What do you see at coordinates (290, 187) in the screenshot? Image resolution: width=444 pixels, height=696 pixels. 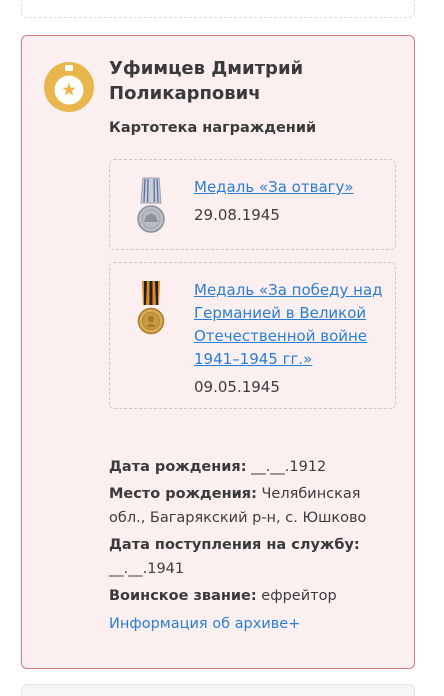 I see `award-title-link: Медаль «За отвагу»` at bounding box center [290, 187].